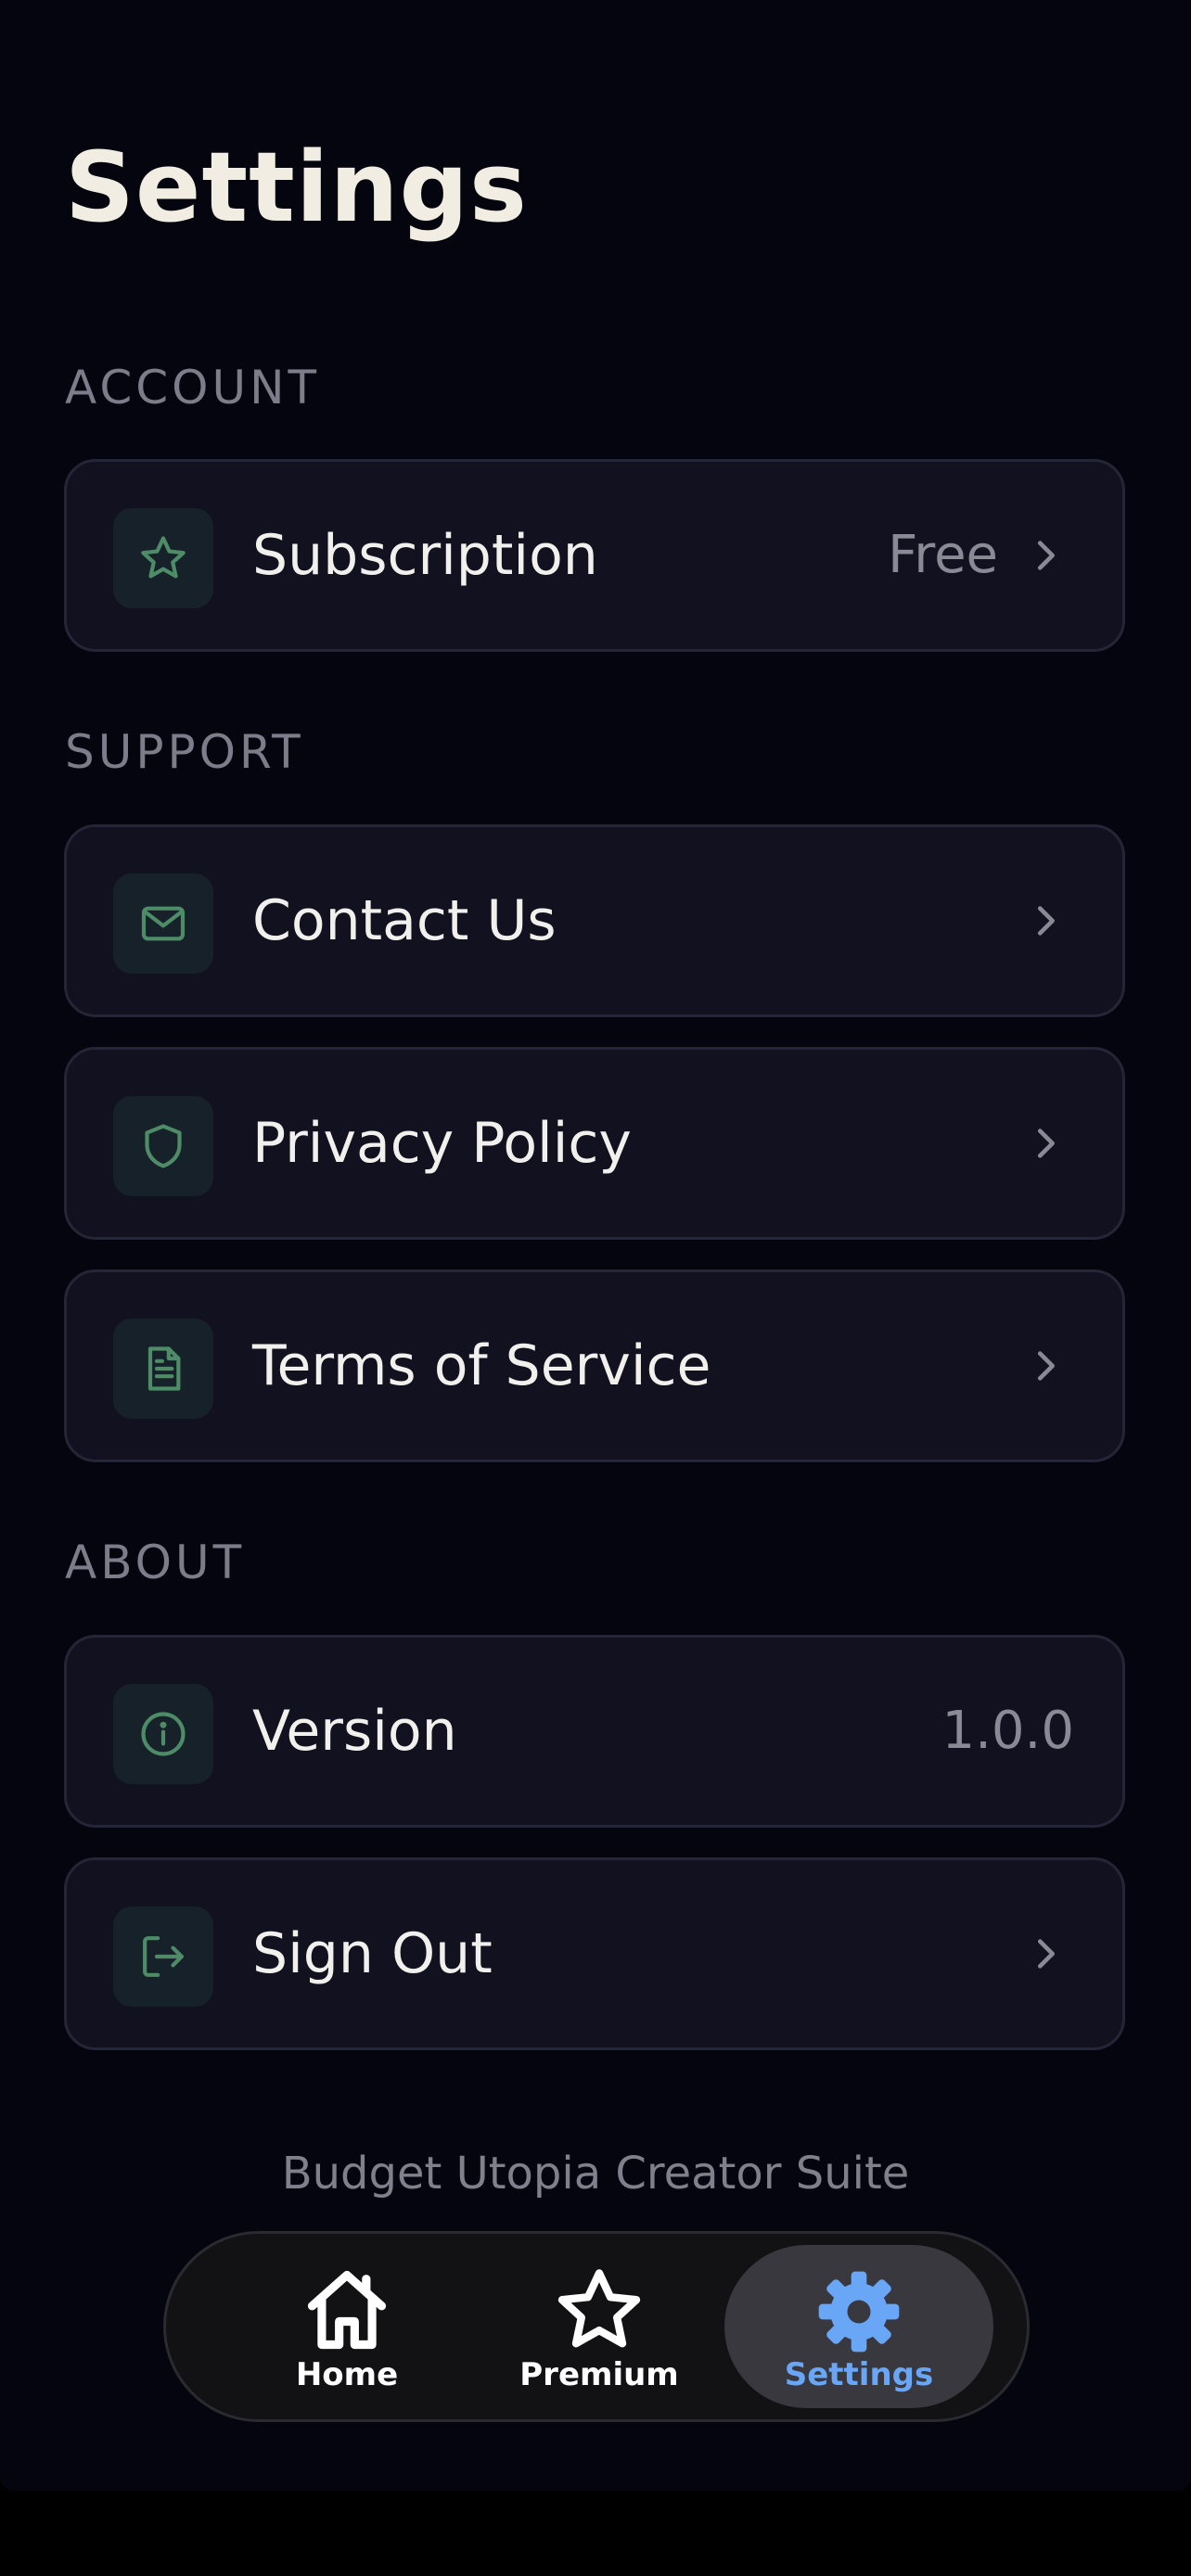 The height and width of the screenshot is (2576, 1191). I want to click on subscription-row: Subscription Free, so click(594, 555).